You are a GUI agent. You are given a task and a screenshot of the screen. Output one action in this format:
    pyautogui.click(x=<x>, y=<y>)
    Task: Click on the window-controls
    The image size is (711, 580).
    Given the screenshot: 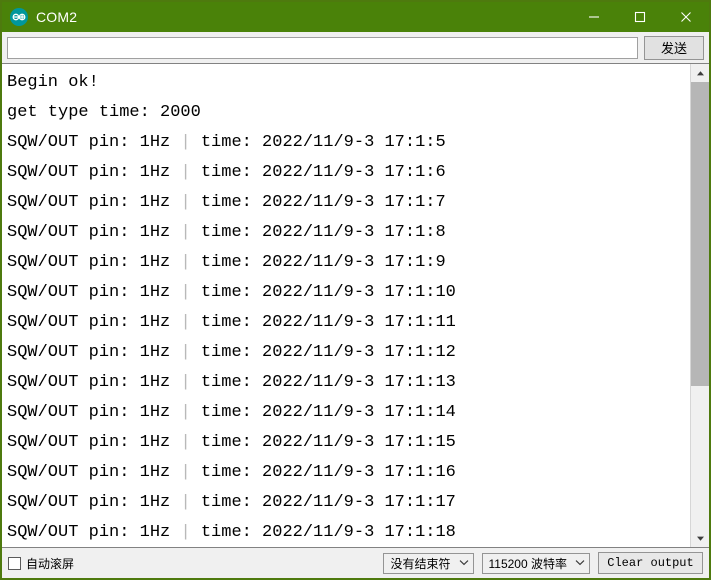 What is the action you would take?
    pyautogui.click(x=640, y=17)
    